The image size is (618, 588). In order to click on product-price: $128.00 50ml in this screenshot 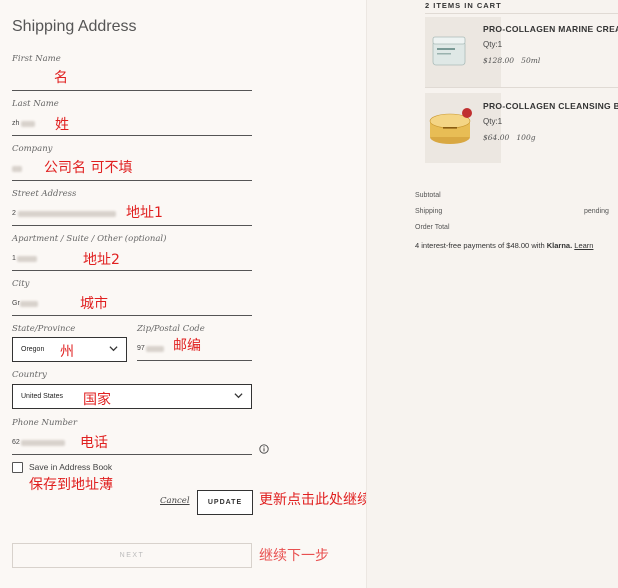, I will do `click(511, 60)`.